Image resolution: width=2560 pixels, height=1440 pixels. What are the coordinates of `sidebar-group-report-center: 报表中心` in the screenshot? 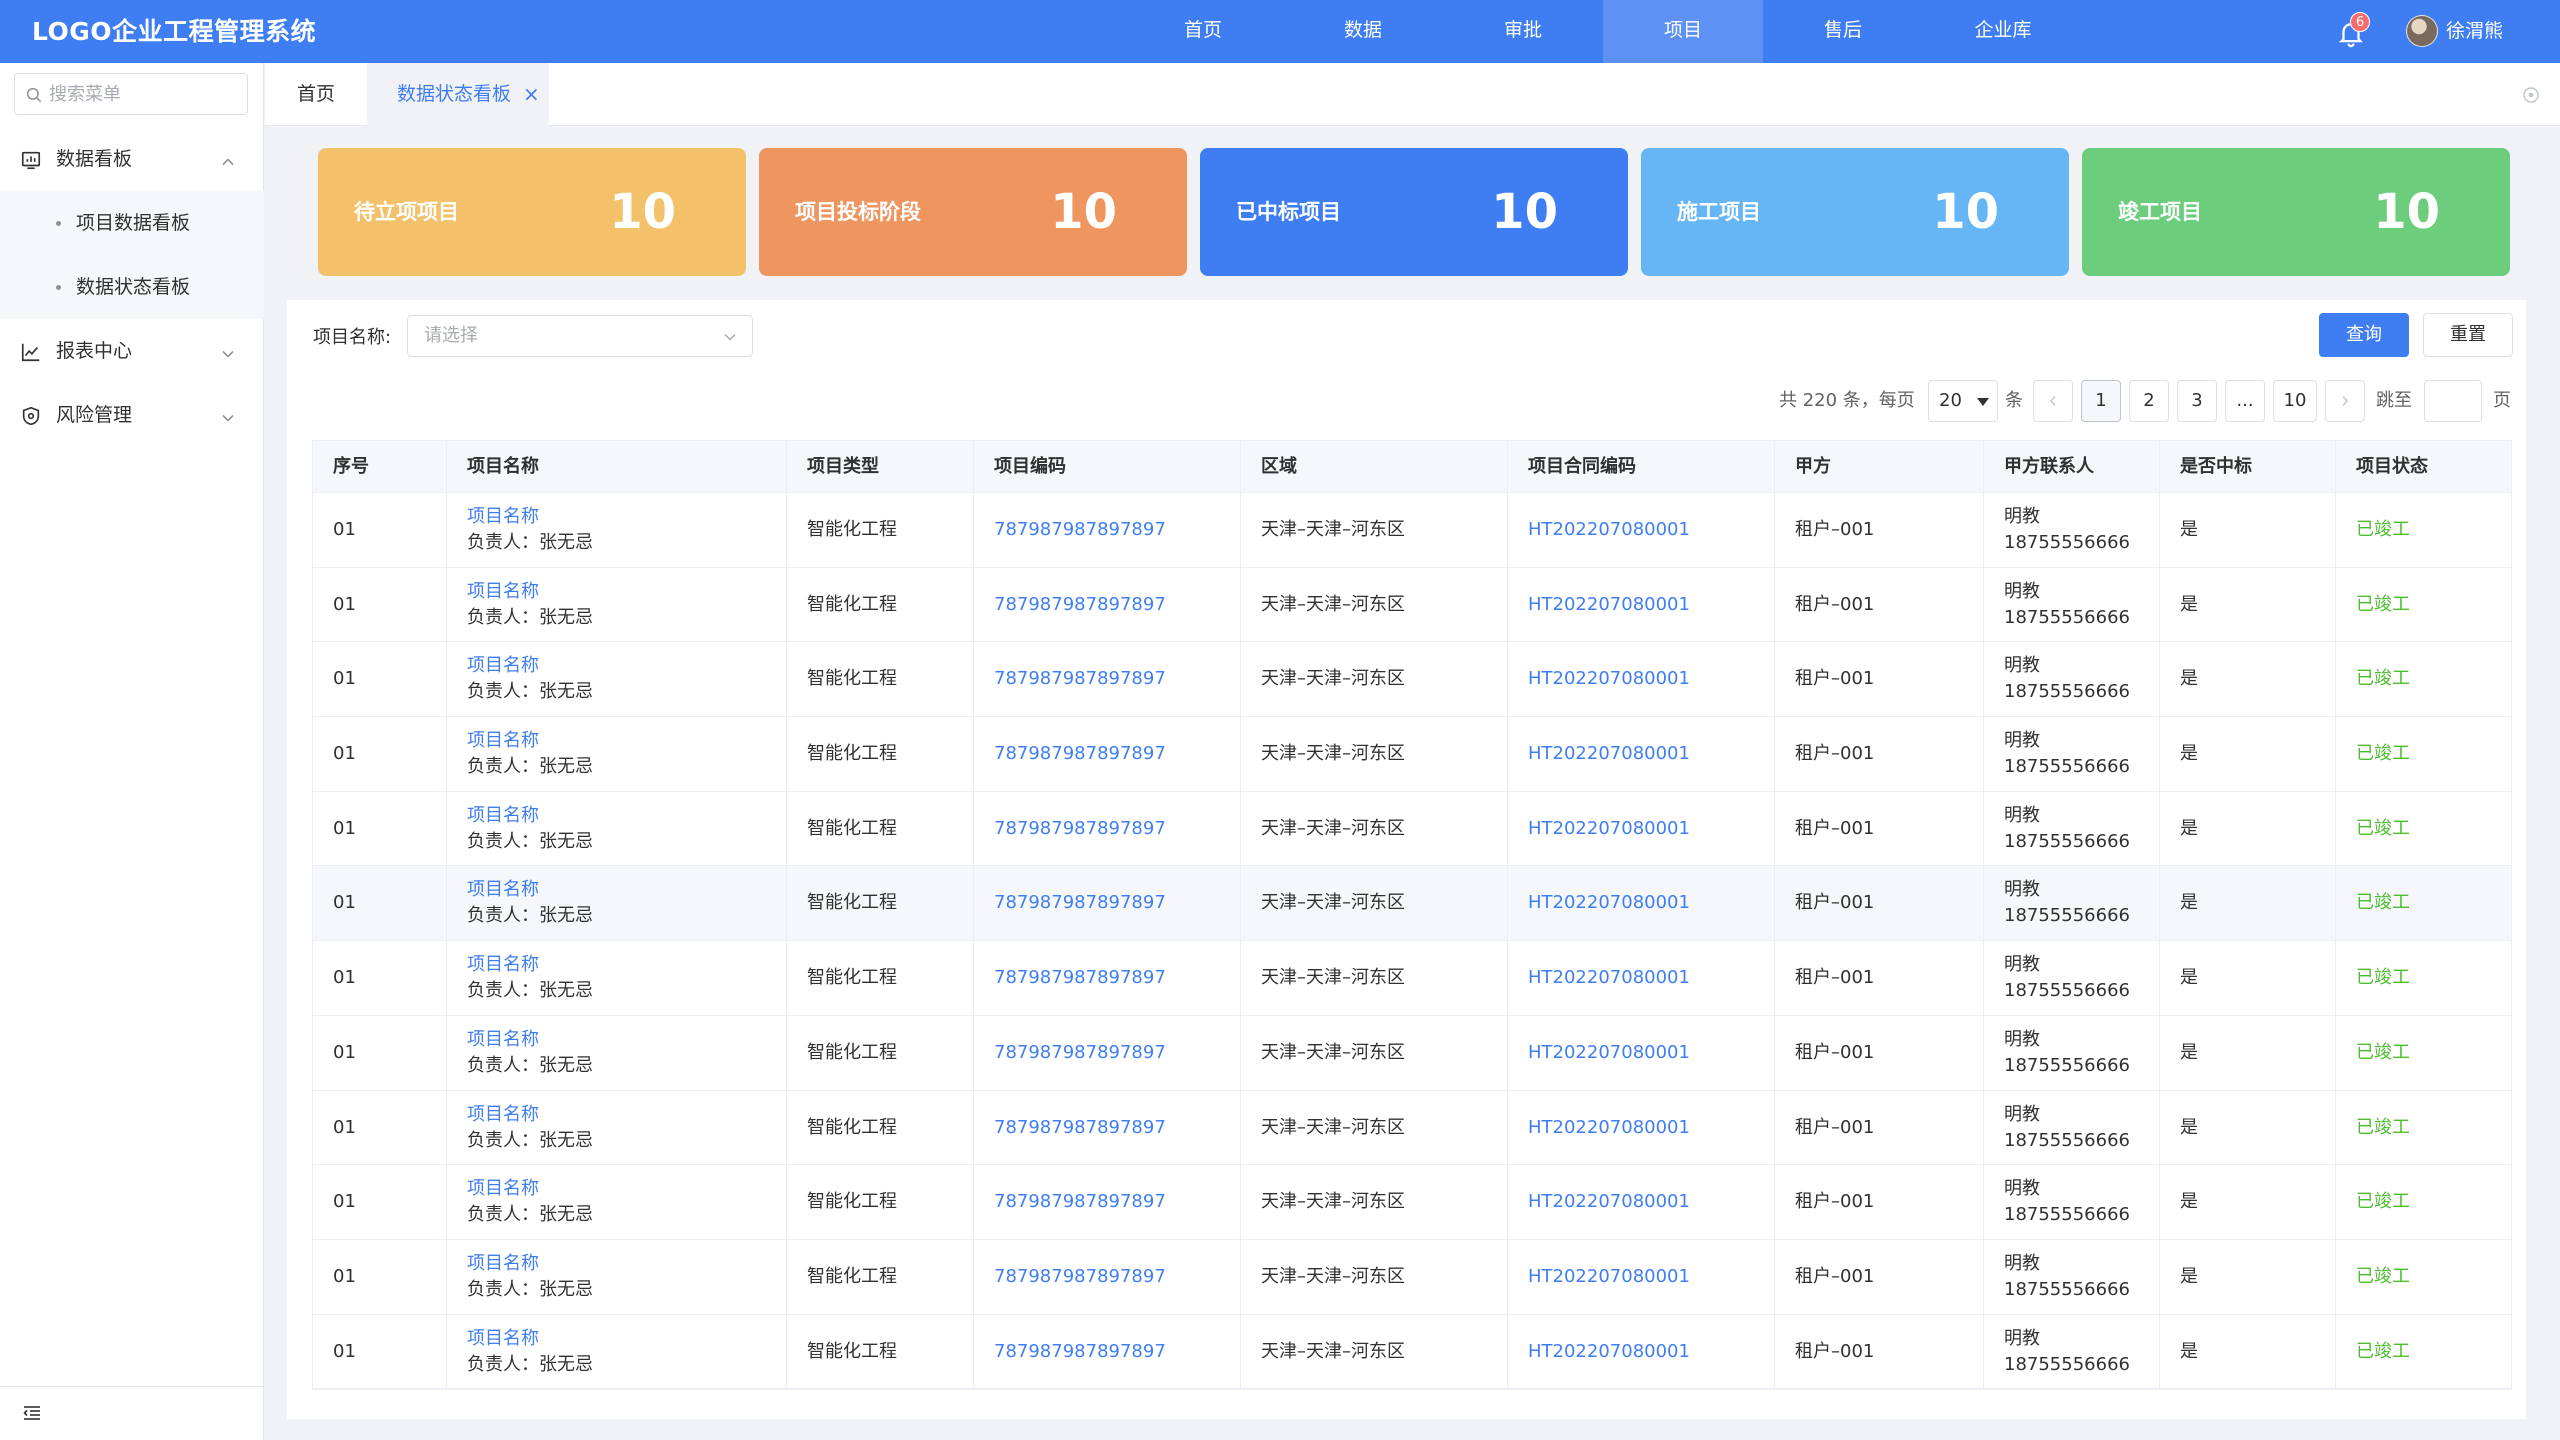 It's located at (132, 351).